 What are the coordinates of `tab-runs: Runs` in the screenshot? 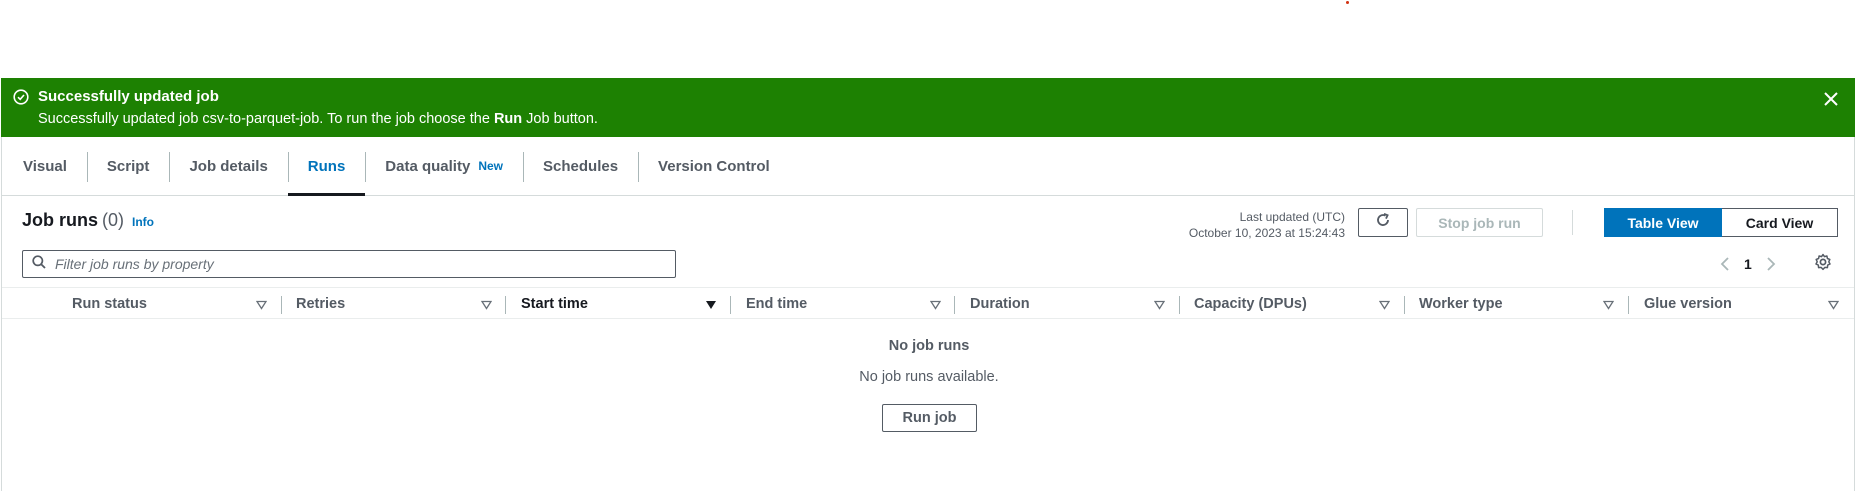 It's located at (326, 166).